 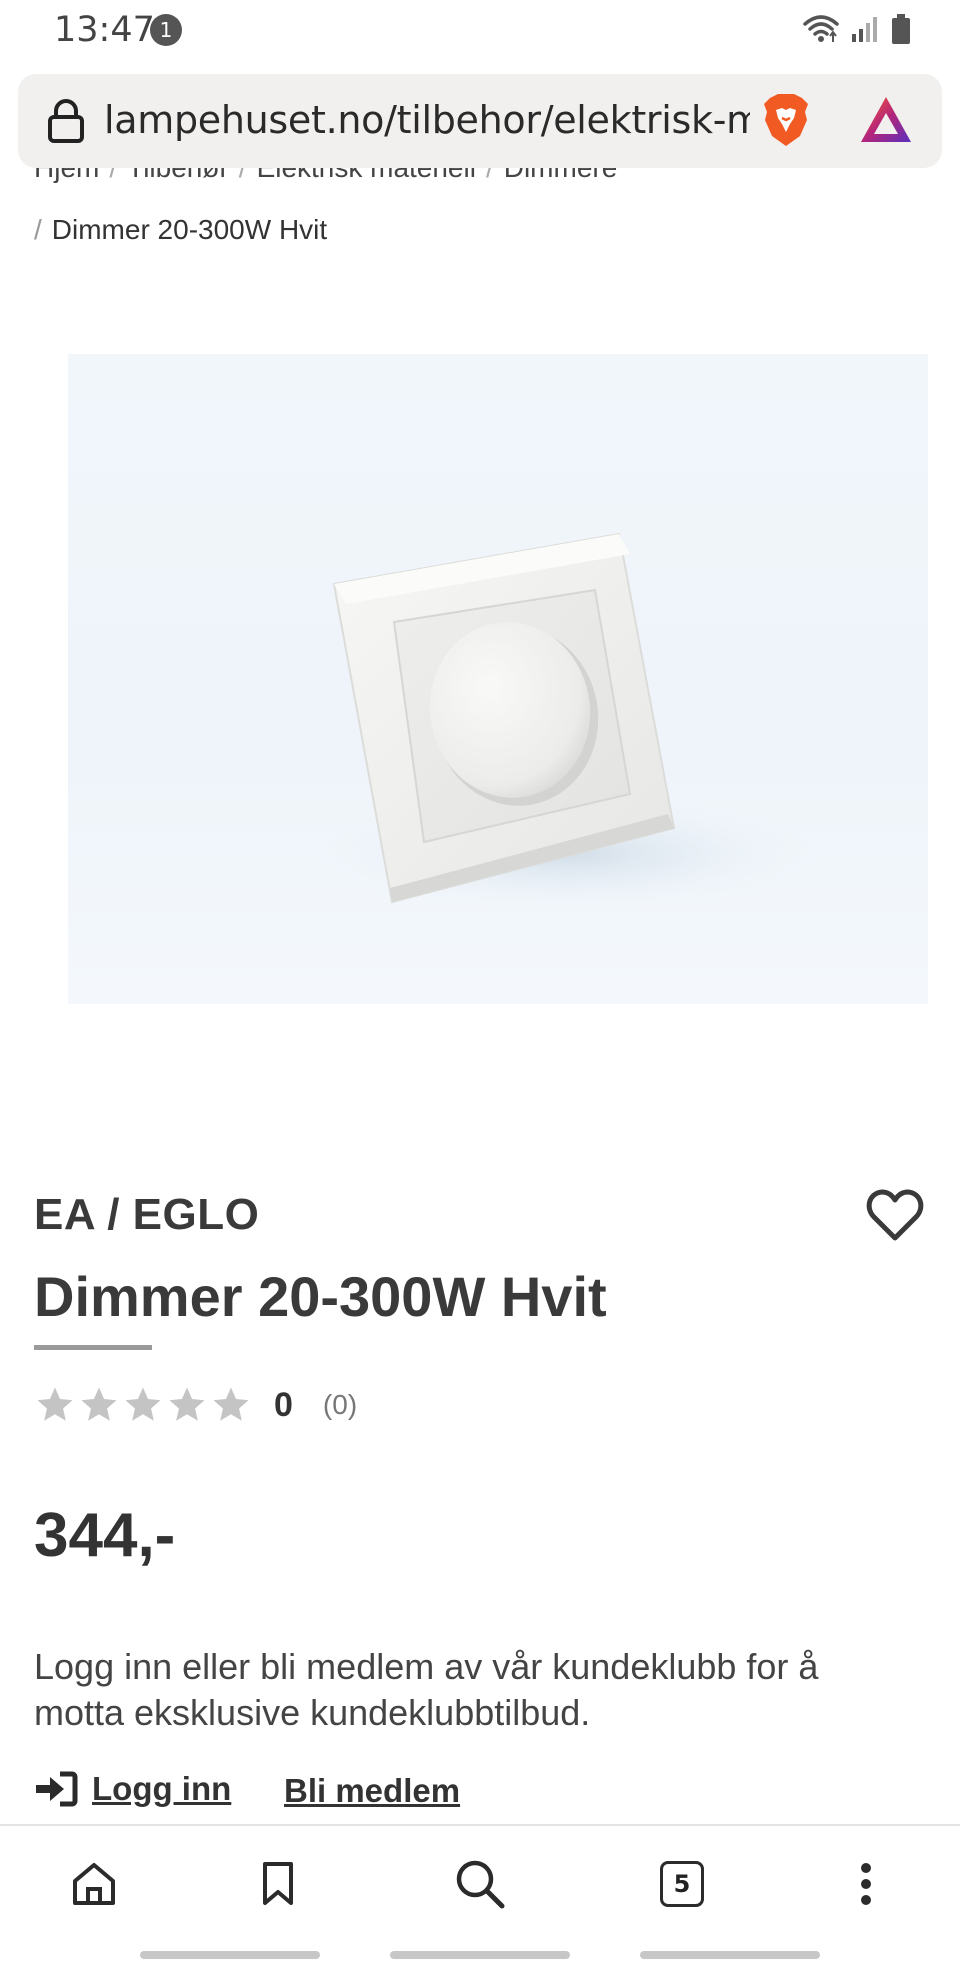 I want to click on more-menu-button, so click(x=866, y=1884).